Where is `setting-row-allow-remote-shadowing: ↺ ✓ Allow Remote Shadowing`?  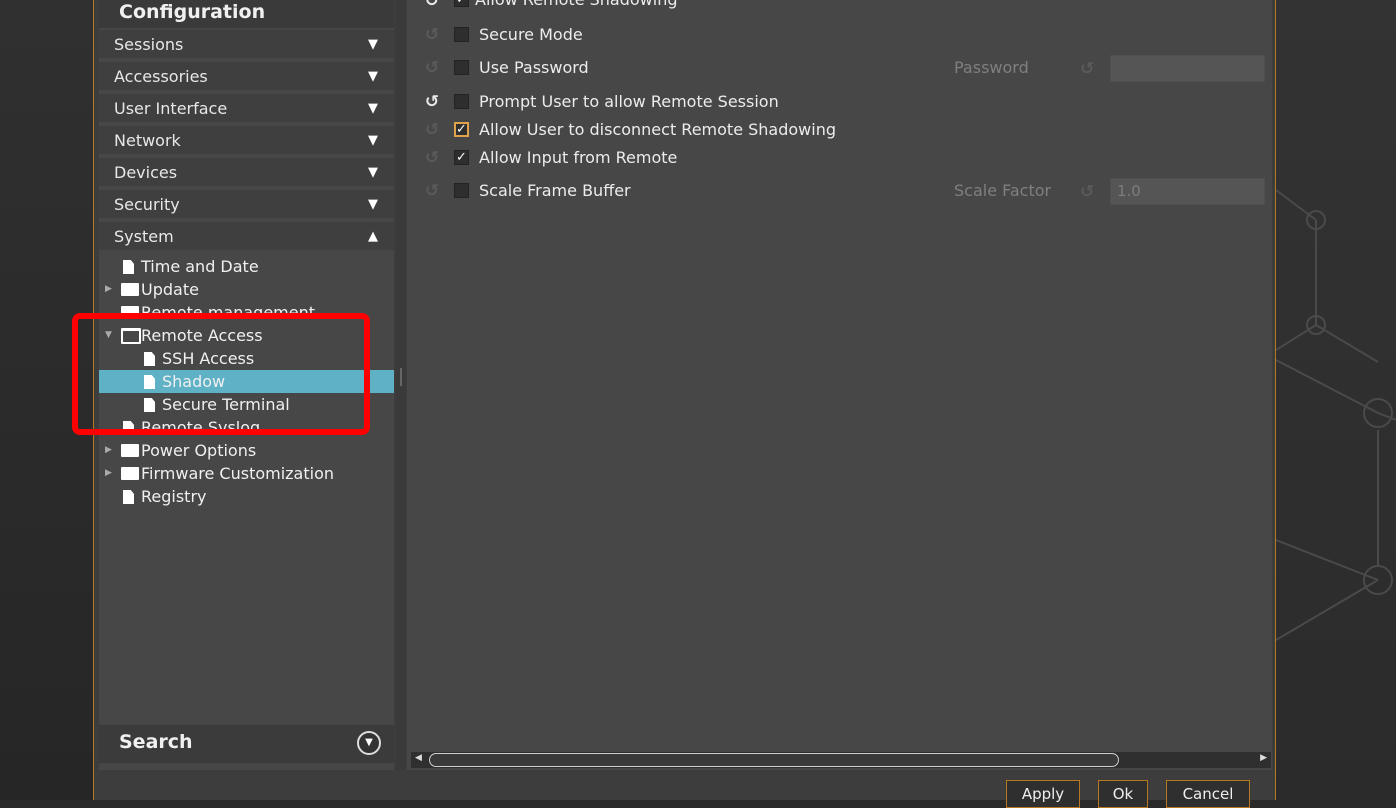 setting-row-allow-remote-shadowing: ↺ ✓ Allow Remote Shadowing is located at coordinates (839, 5).